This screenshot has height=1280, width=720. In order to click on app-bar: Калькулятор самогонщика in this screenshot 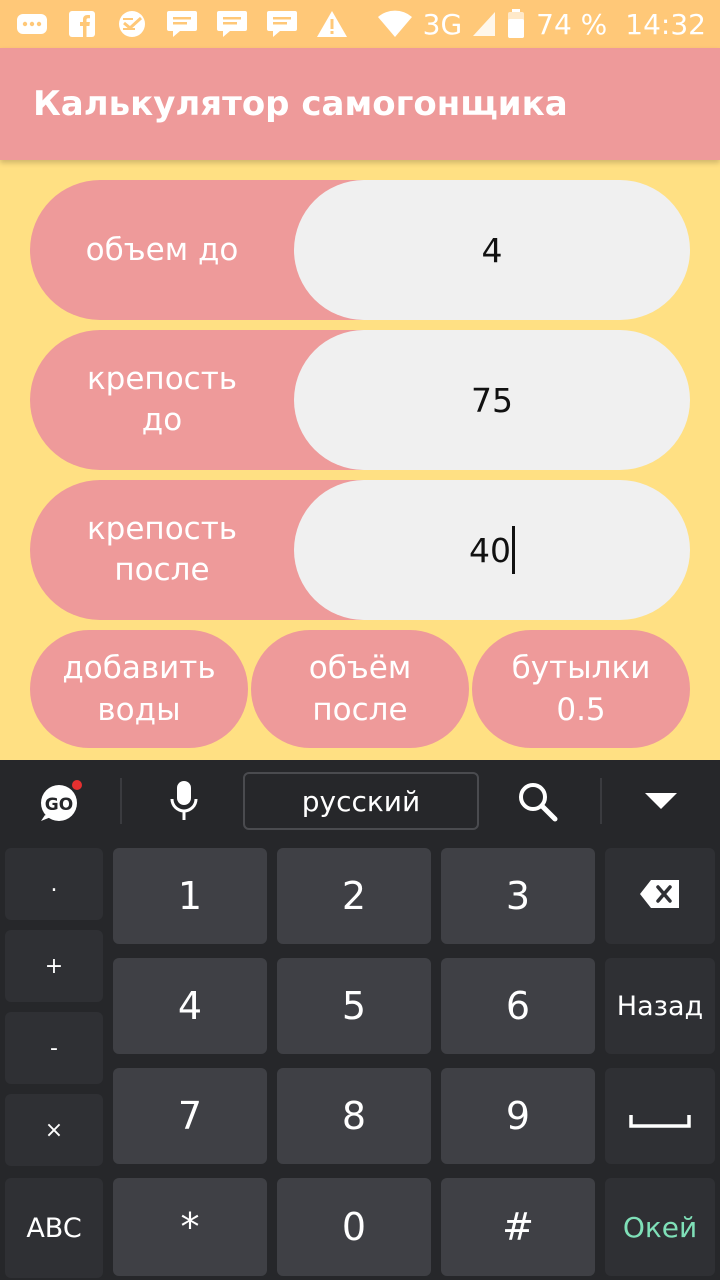, I will do `click(360, 104)`.